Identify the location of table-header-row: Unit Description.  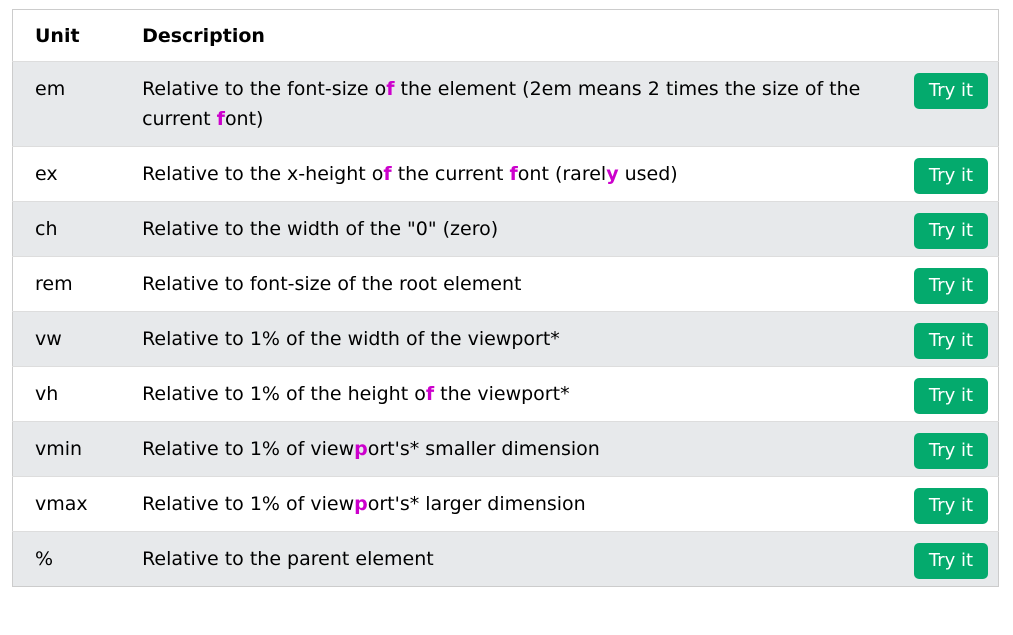
(505, 35).